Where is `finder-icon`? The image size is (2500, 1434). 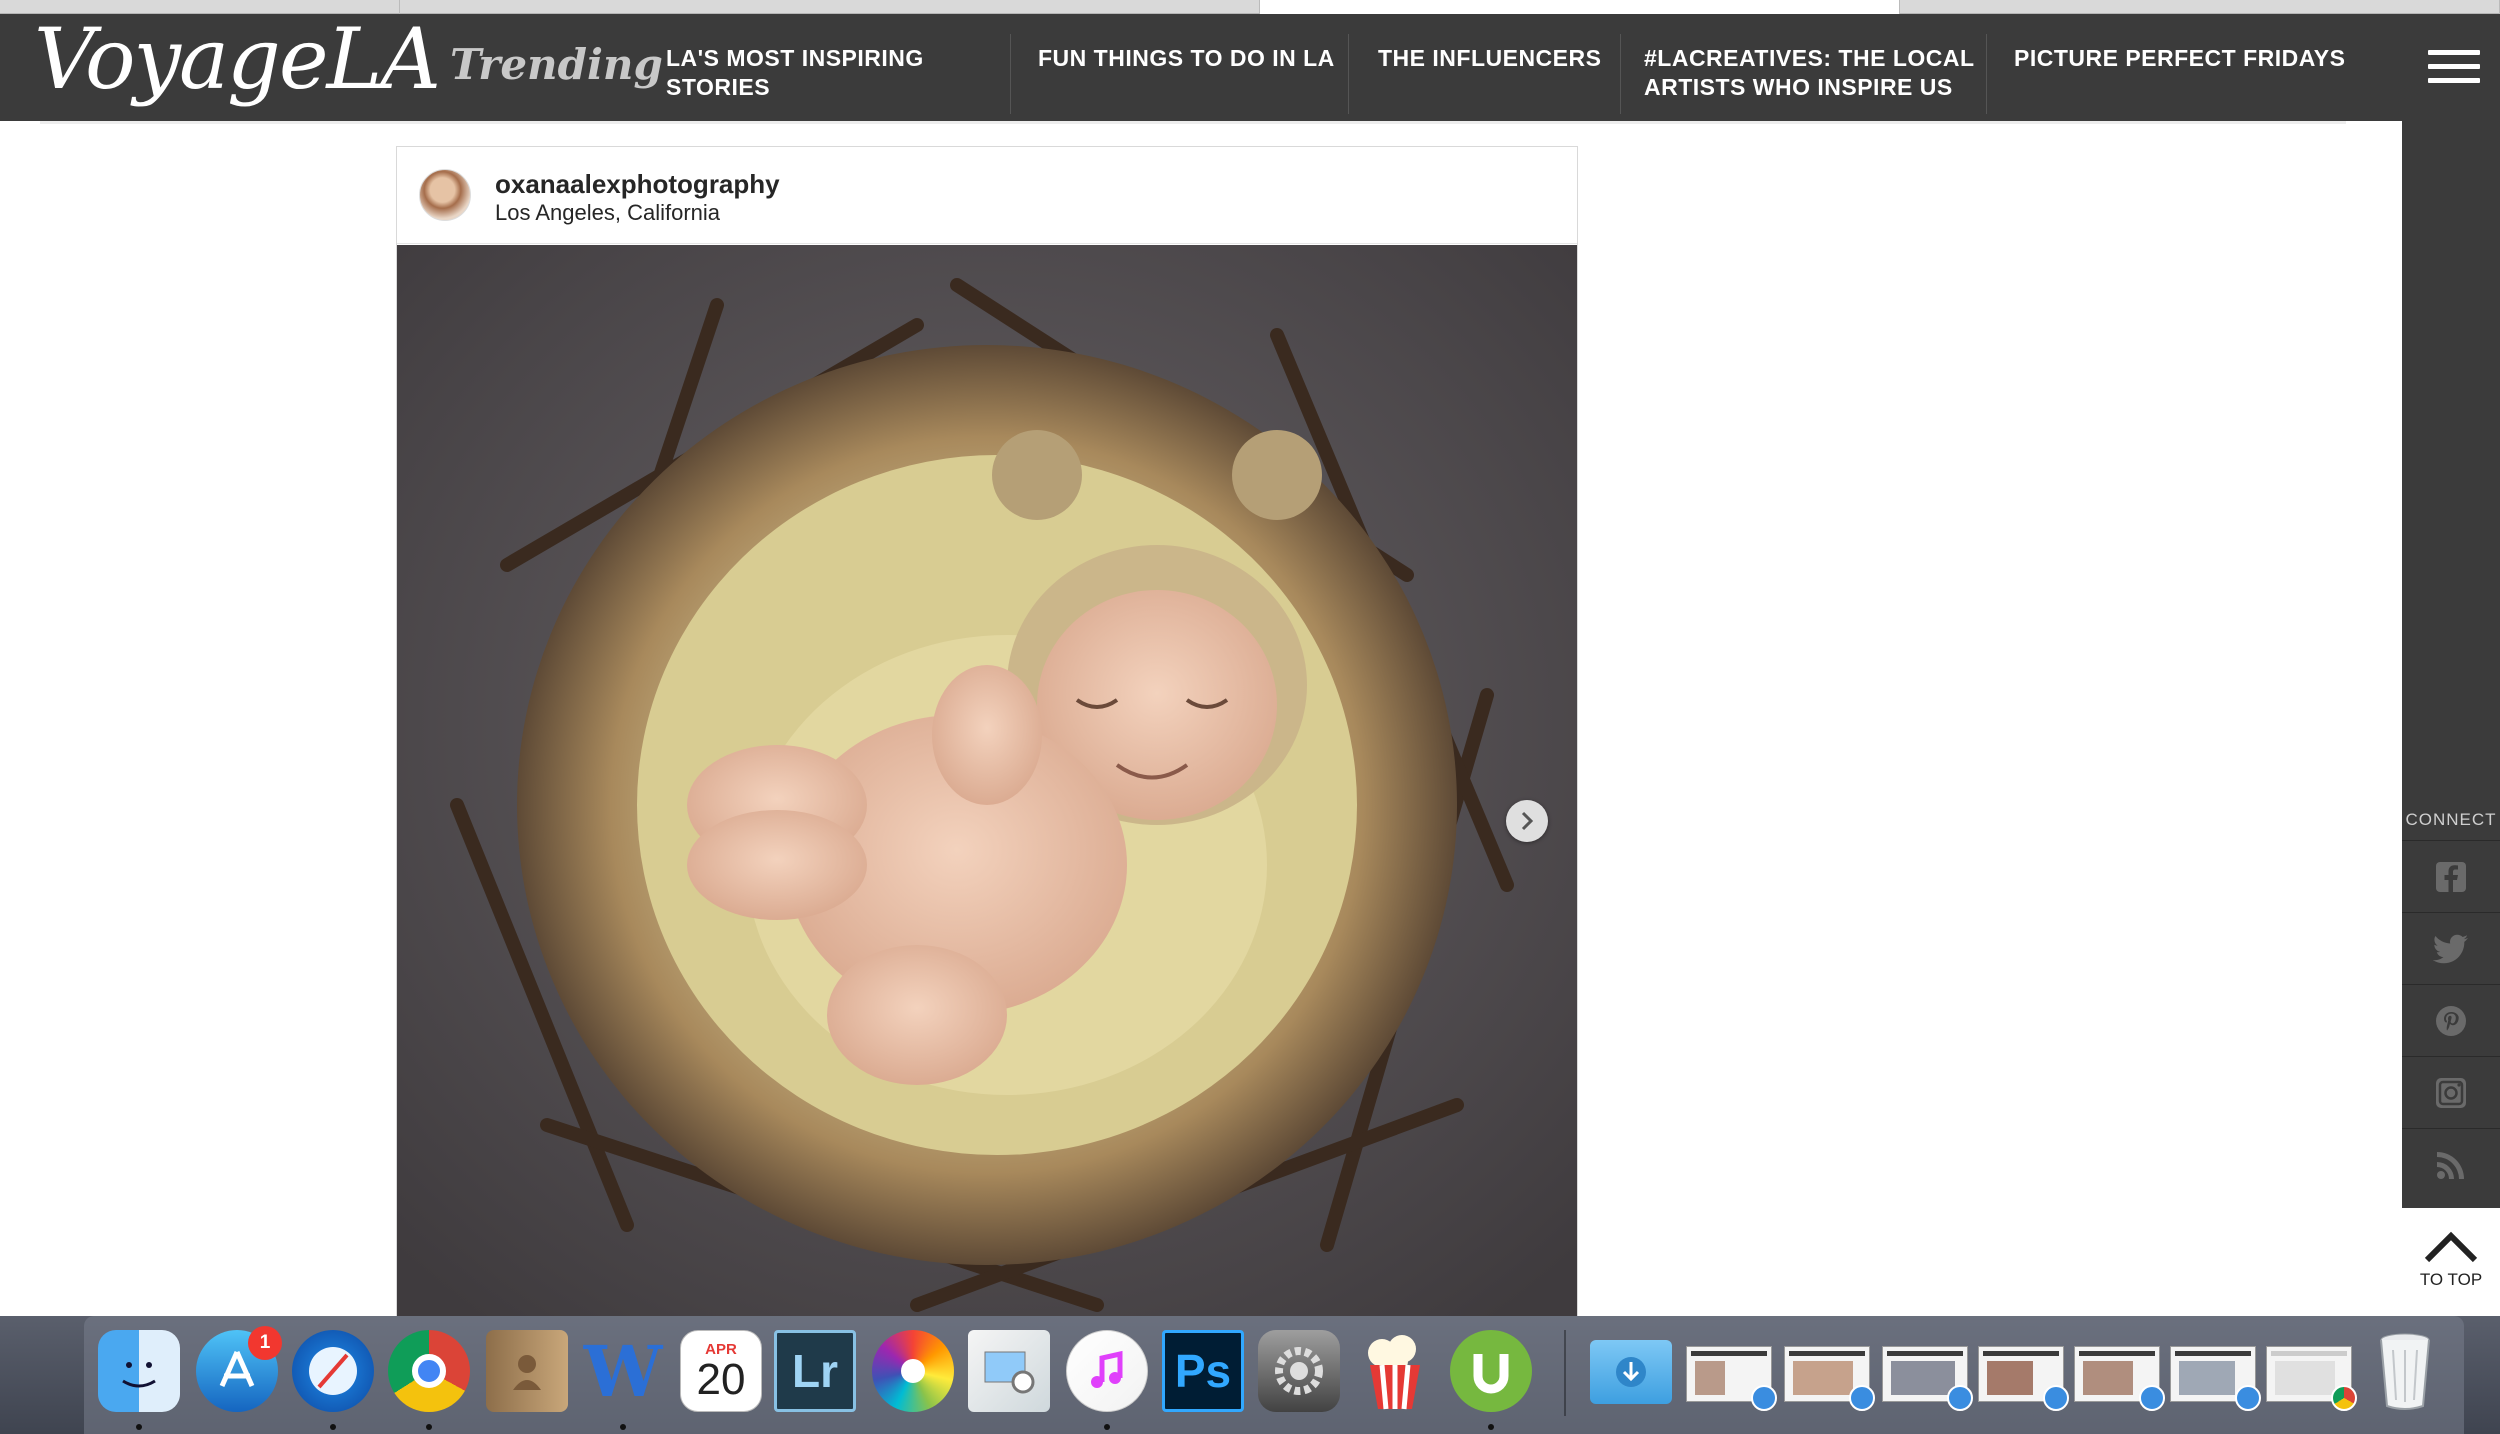
finder-icon is located at coordinates (139, 1371).